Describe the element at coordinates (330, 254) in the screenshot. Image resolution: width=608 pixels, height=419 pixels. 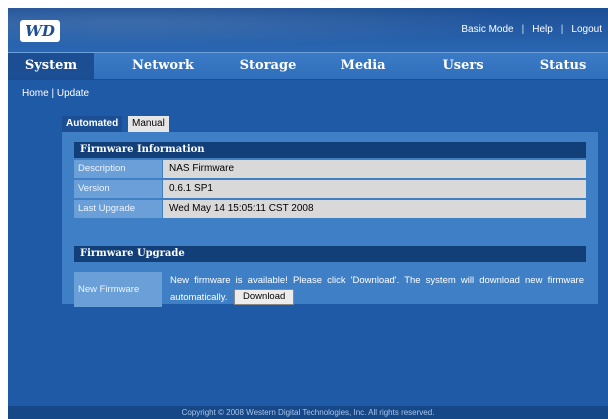
I see `firmware-upgrade-heading: Firmware Upgrade` at that location.